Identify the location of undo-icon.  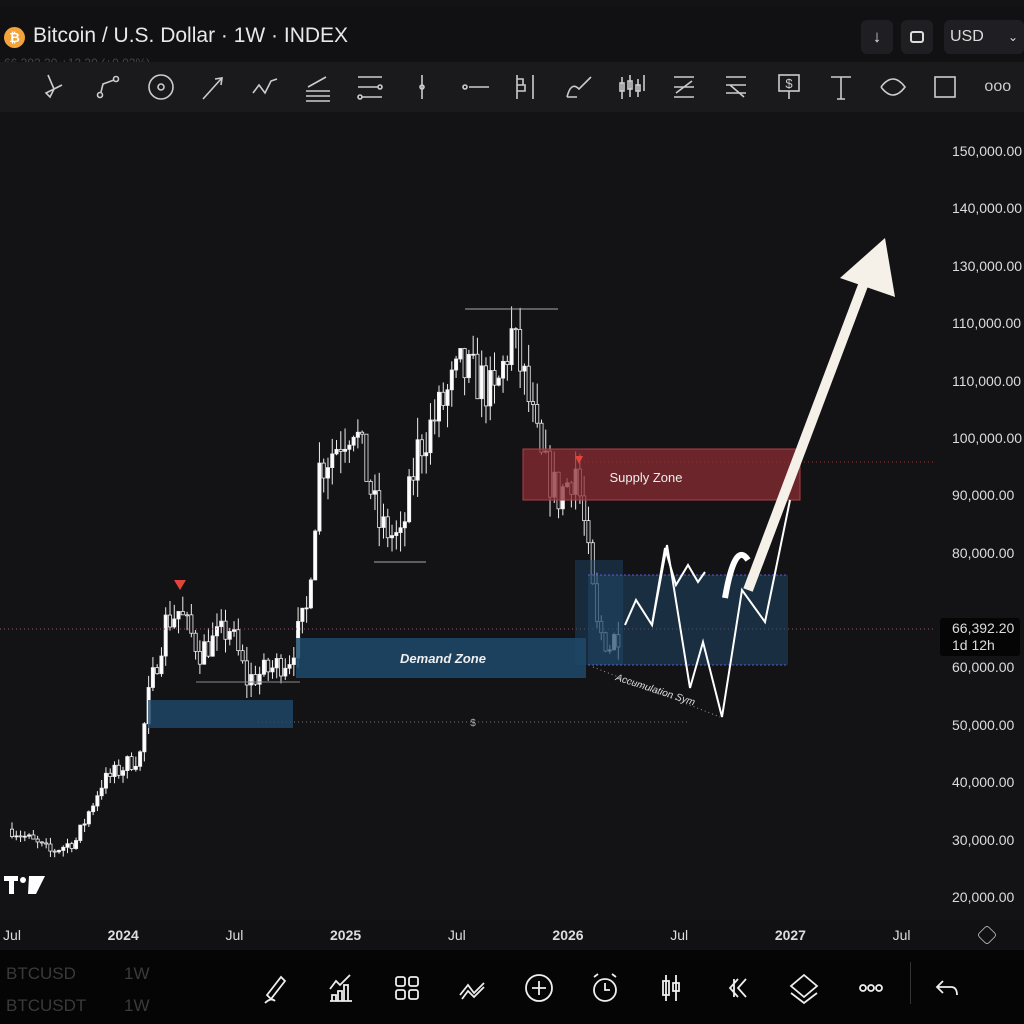
(946, 988).